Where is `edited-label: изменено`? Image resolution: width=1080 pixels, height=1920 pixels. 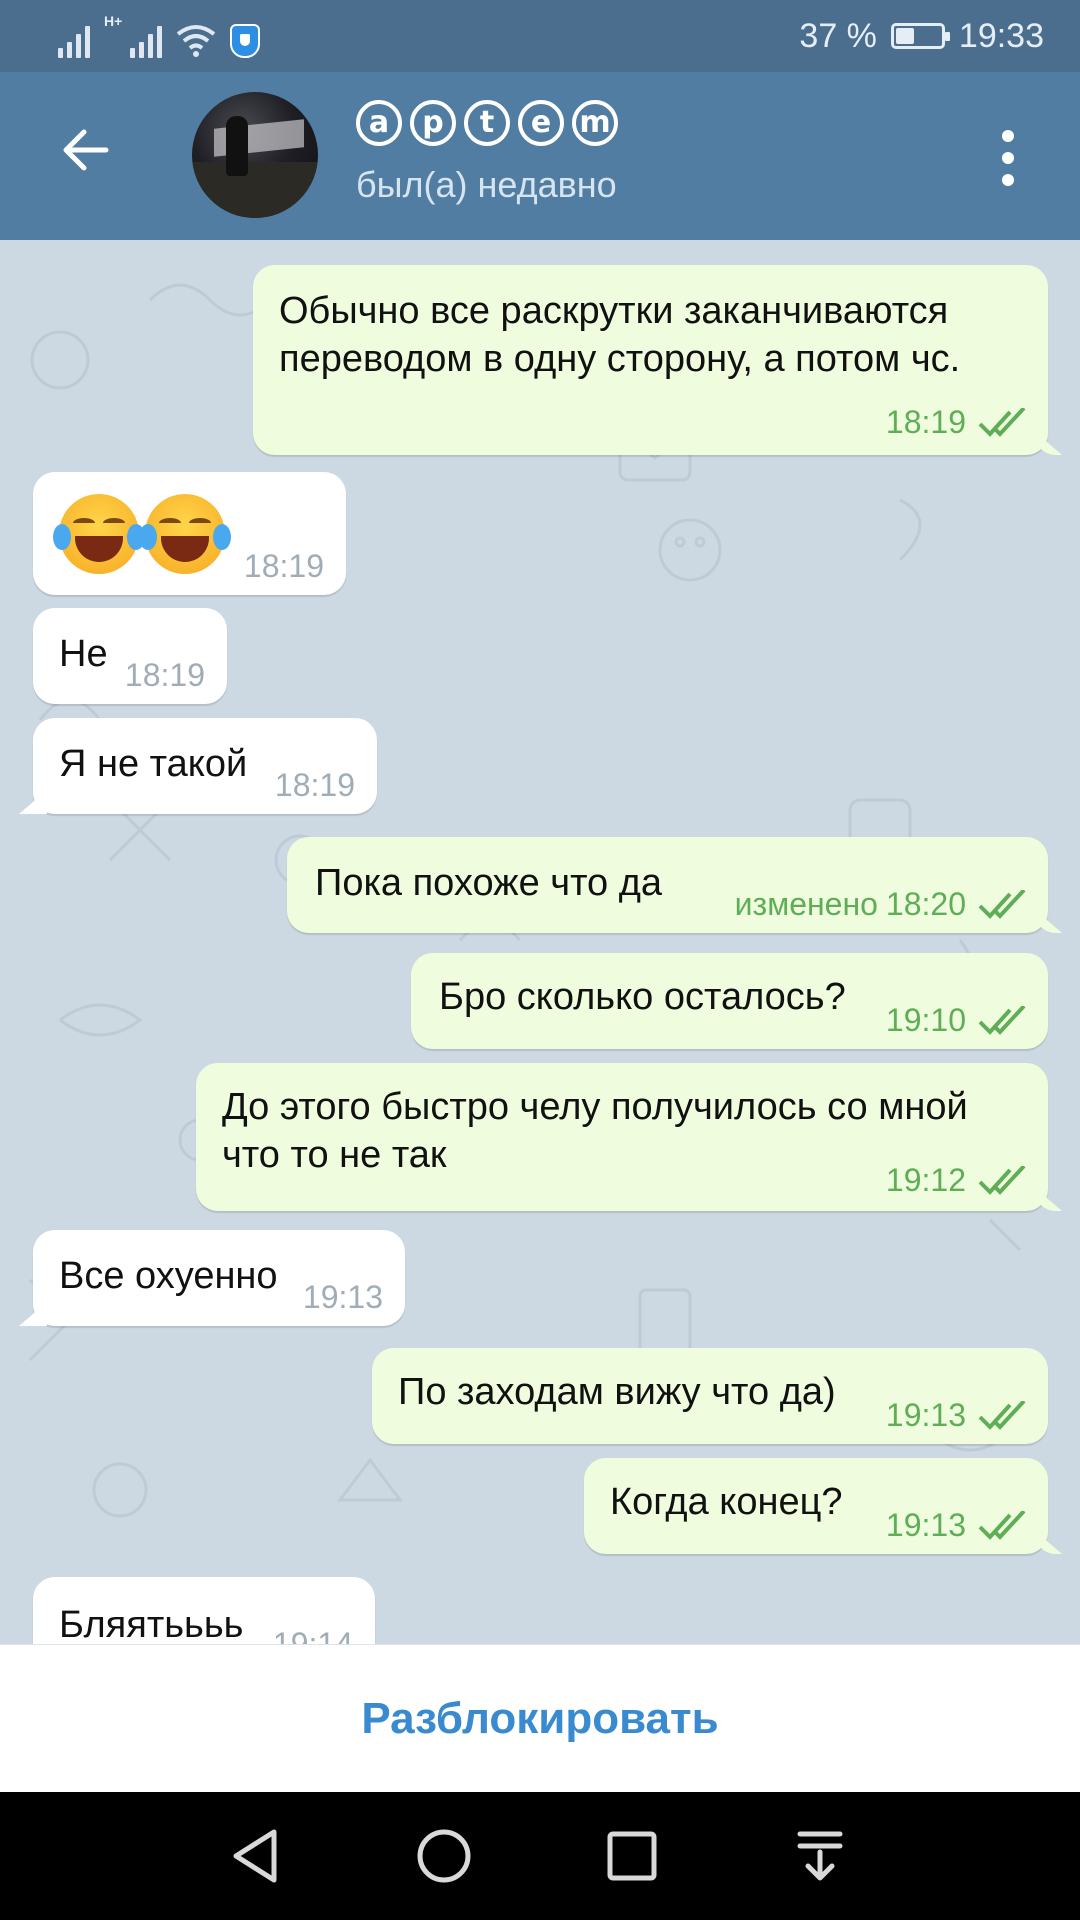 edited-label: изменено is located at coordinates (806, 904).